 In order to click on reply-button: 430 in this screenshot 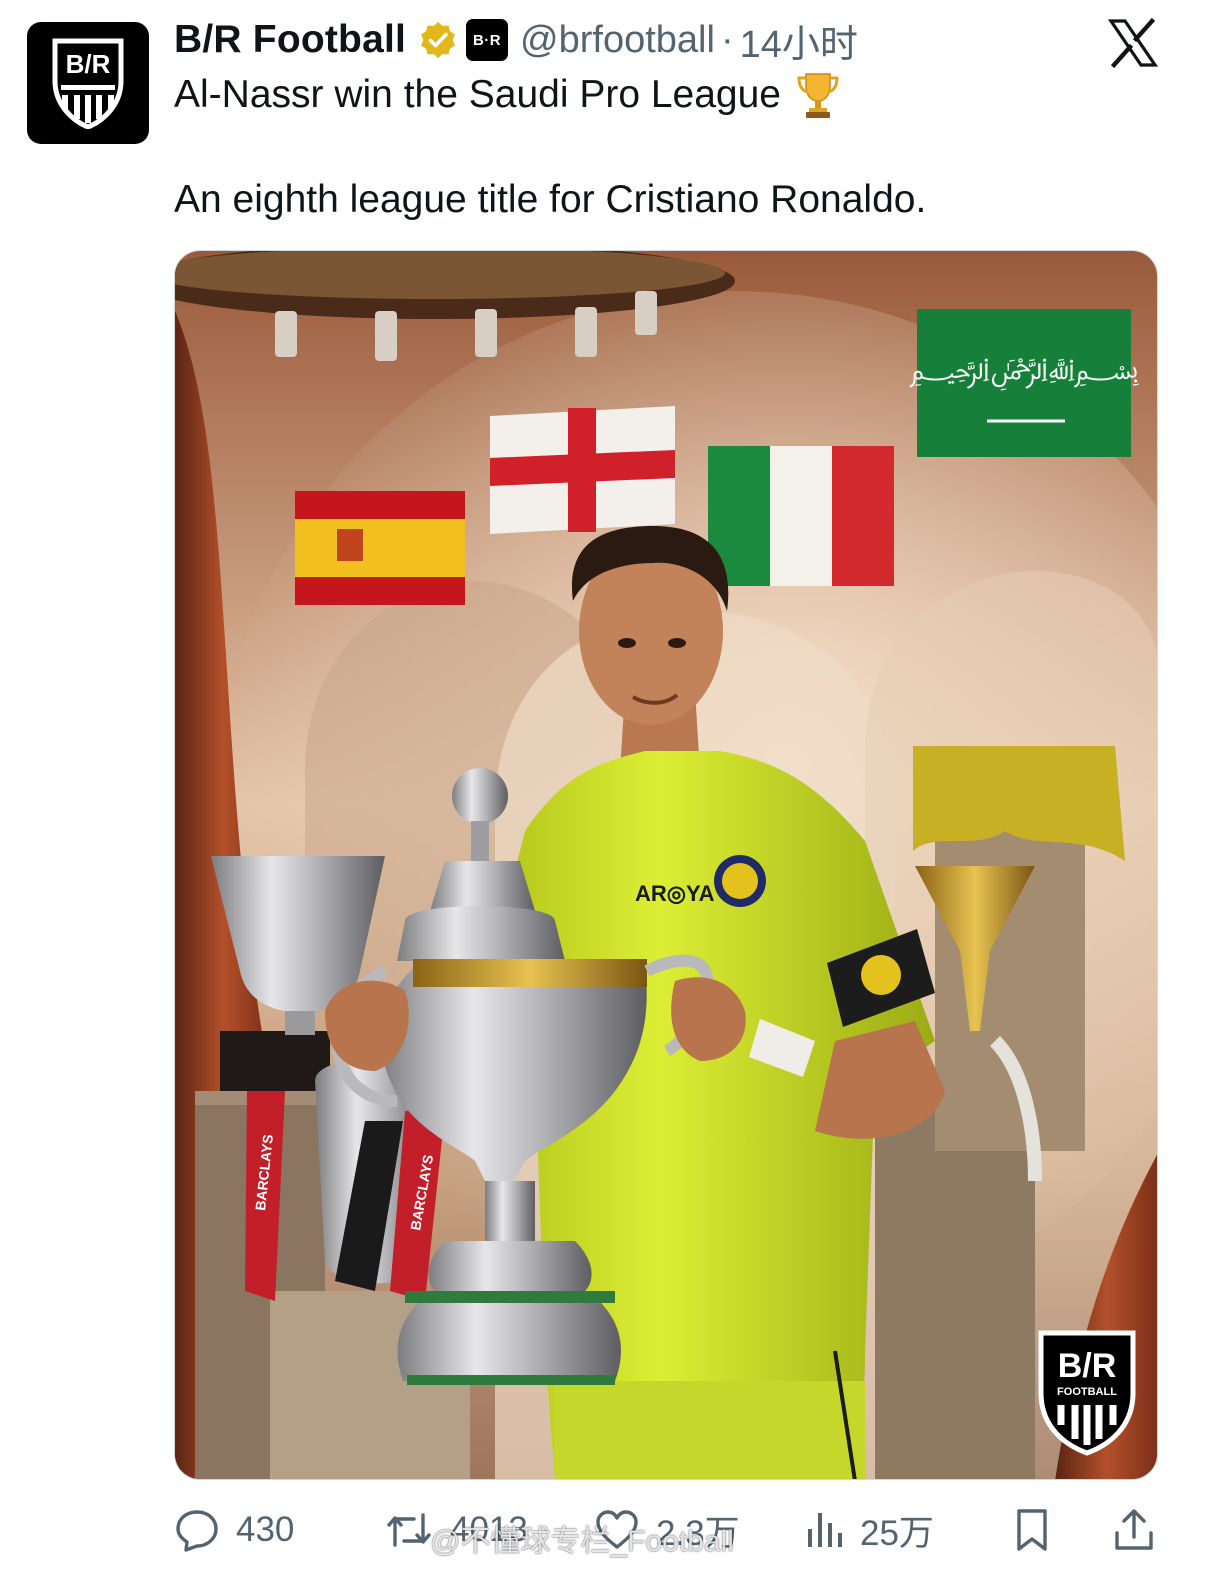, I will do `click(234, 1530)`.